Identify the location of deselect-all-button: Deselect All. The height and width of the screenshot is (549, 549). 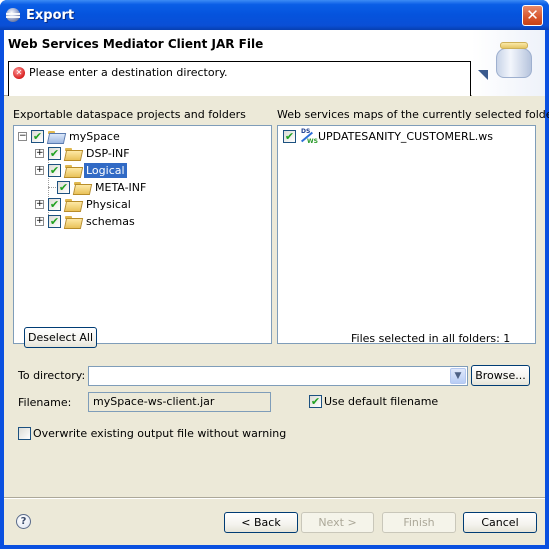
(60, 337).